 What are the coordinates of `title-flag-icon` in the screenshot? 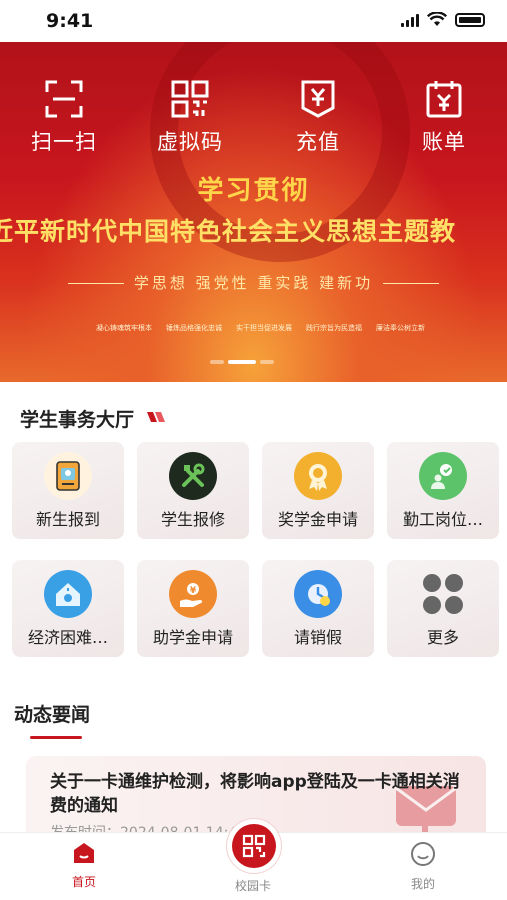 It's located at (156, 417).